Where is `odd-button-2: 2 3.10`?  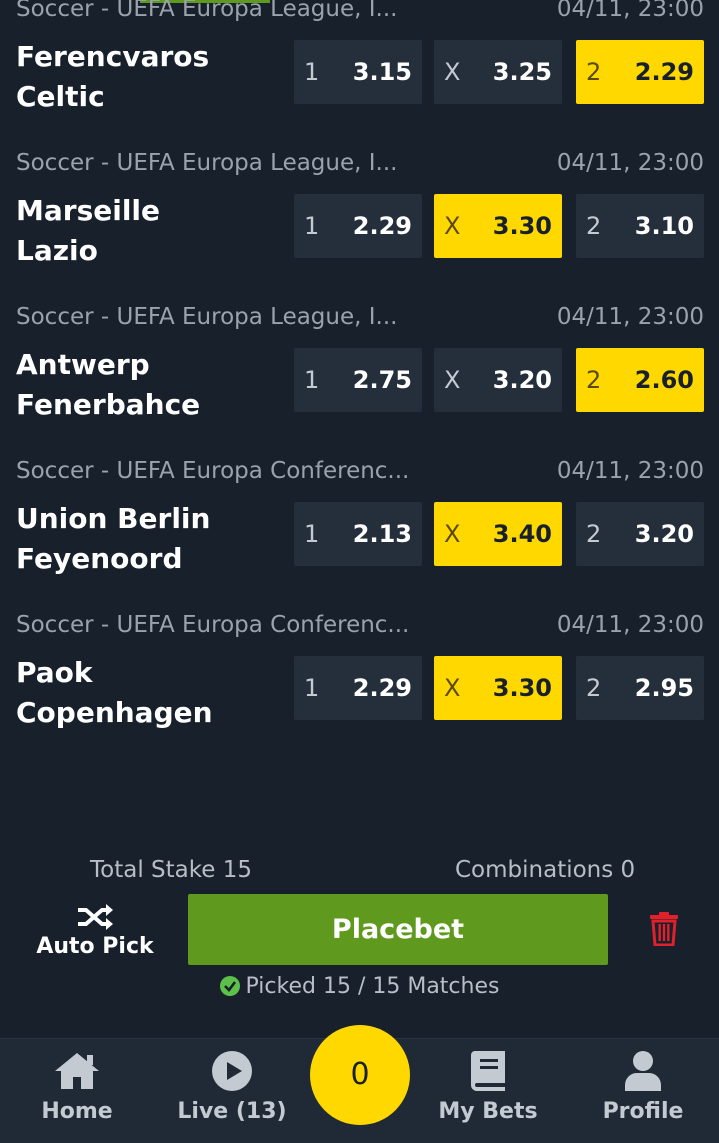 odd-button-2: 2 3.10 is located at coordinates (640, 226).